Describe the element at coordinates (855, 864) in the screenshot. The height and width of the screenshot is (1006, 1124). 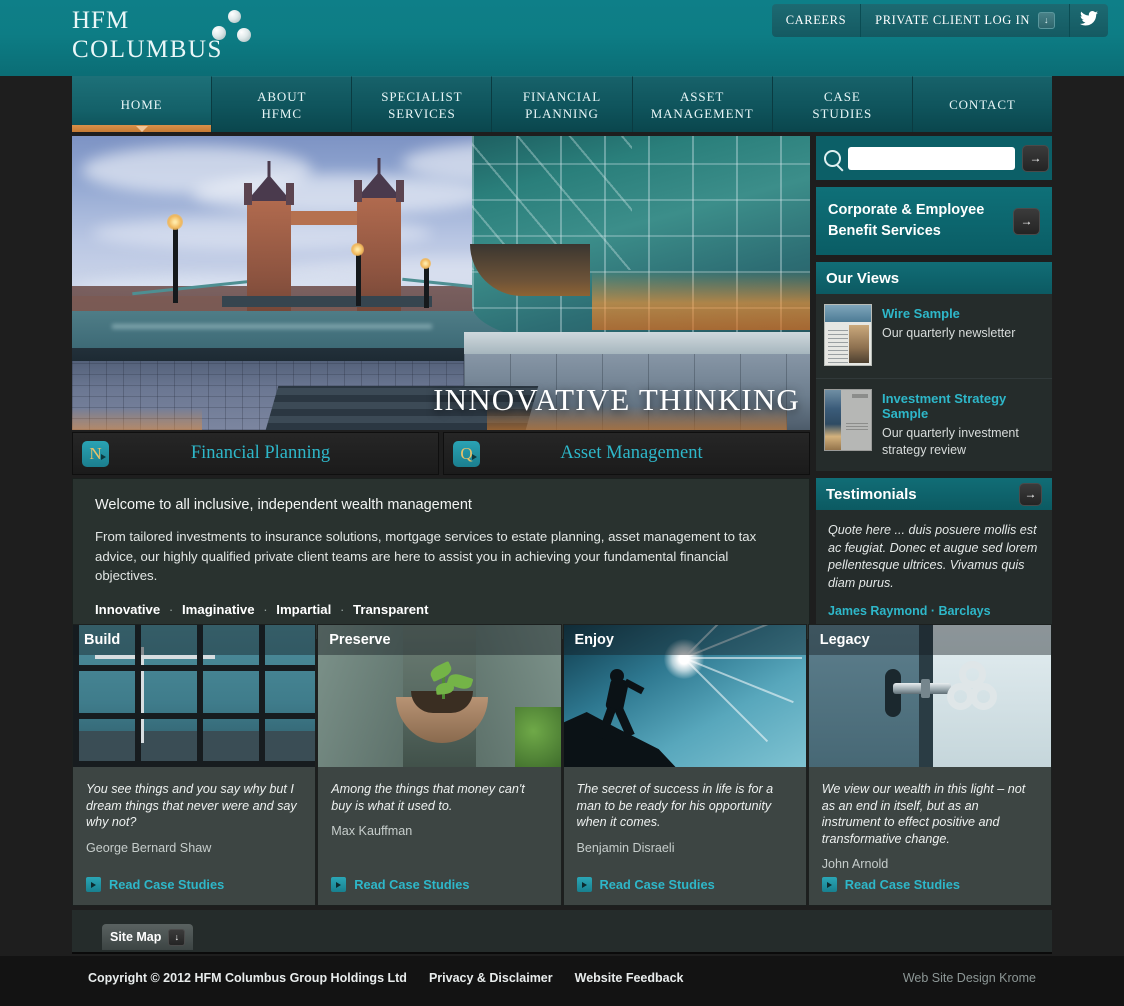
I see `card-author: John Arnold` at that location.